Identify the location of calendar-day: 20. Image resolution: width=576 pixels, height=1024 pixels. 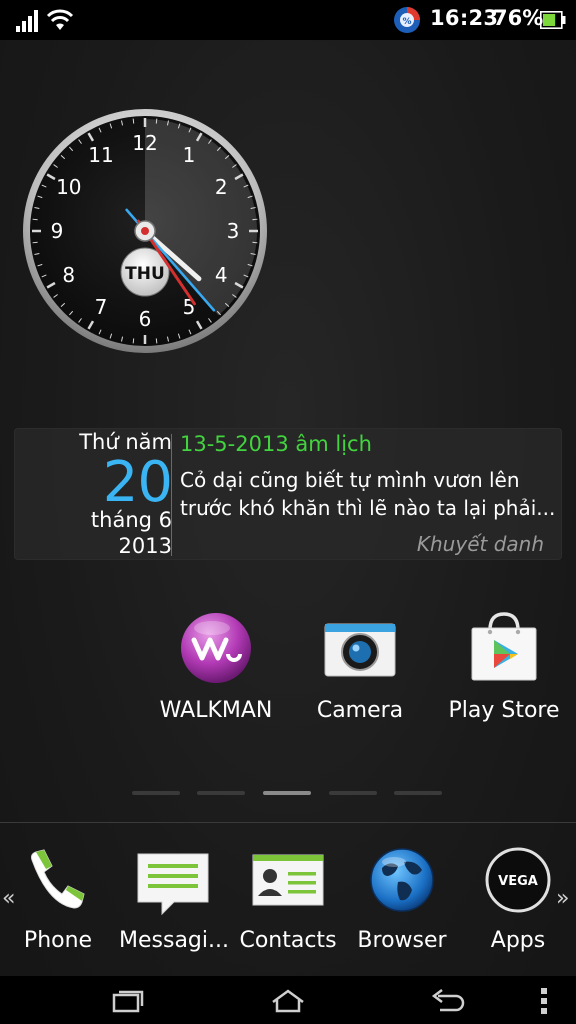
(137, 482).